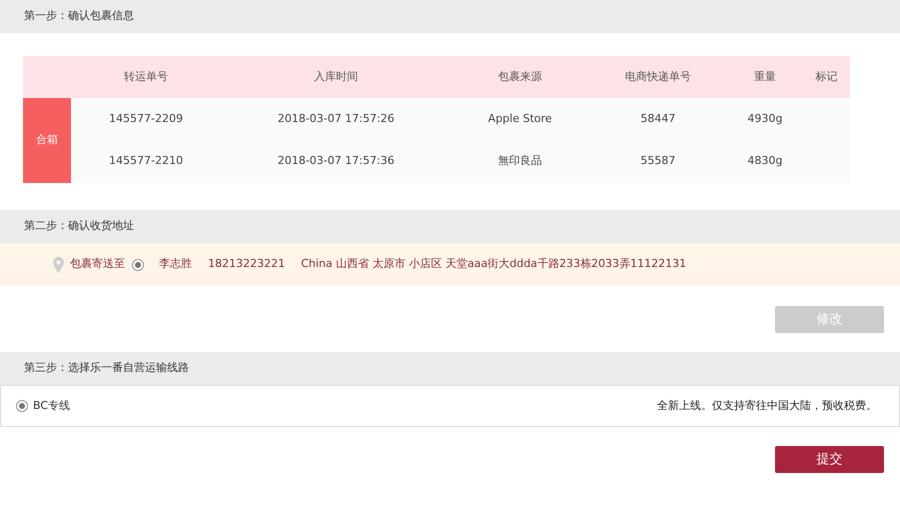 Image resolution: width=900 pixels, height=505 pixels. Describe the element at coordinates (336, 118) in the screenshot. I see `table-cell-text: 2018-03-07 17:57:26` at that location.